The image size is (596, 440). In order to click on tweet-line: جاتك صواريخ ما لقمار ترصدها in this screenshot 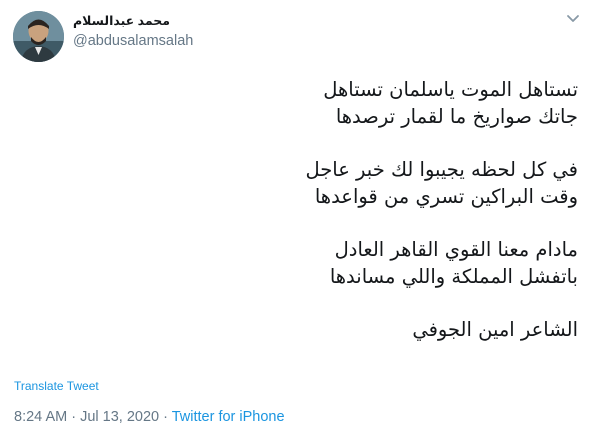, I will do `click(456, 116)`.